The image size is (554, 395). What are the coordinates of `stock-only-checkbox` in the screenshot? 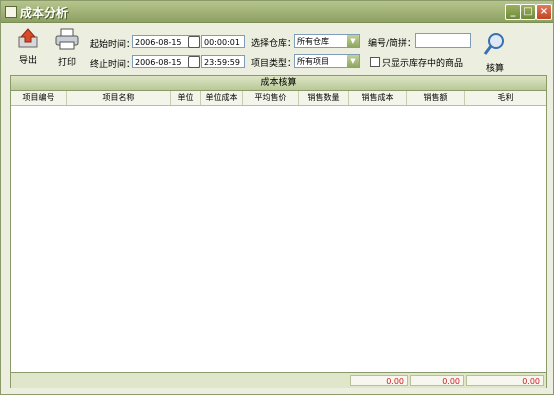 It's located at (375, 62).